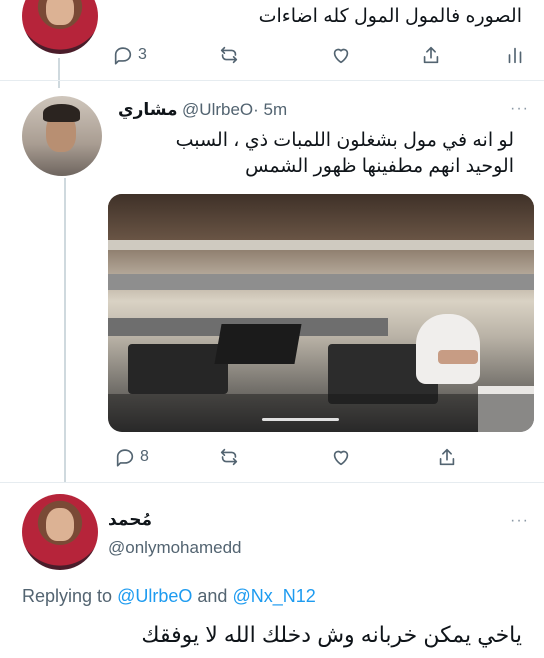  What do you see at coordinates (144, 456) in the screenshot?
I see `reply-count: 8` at bounding box center [144, 456].